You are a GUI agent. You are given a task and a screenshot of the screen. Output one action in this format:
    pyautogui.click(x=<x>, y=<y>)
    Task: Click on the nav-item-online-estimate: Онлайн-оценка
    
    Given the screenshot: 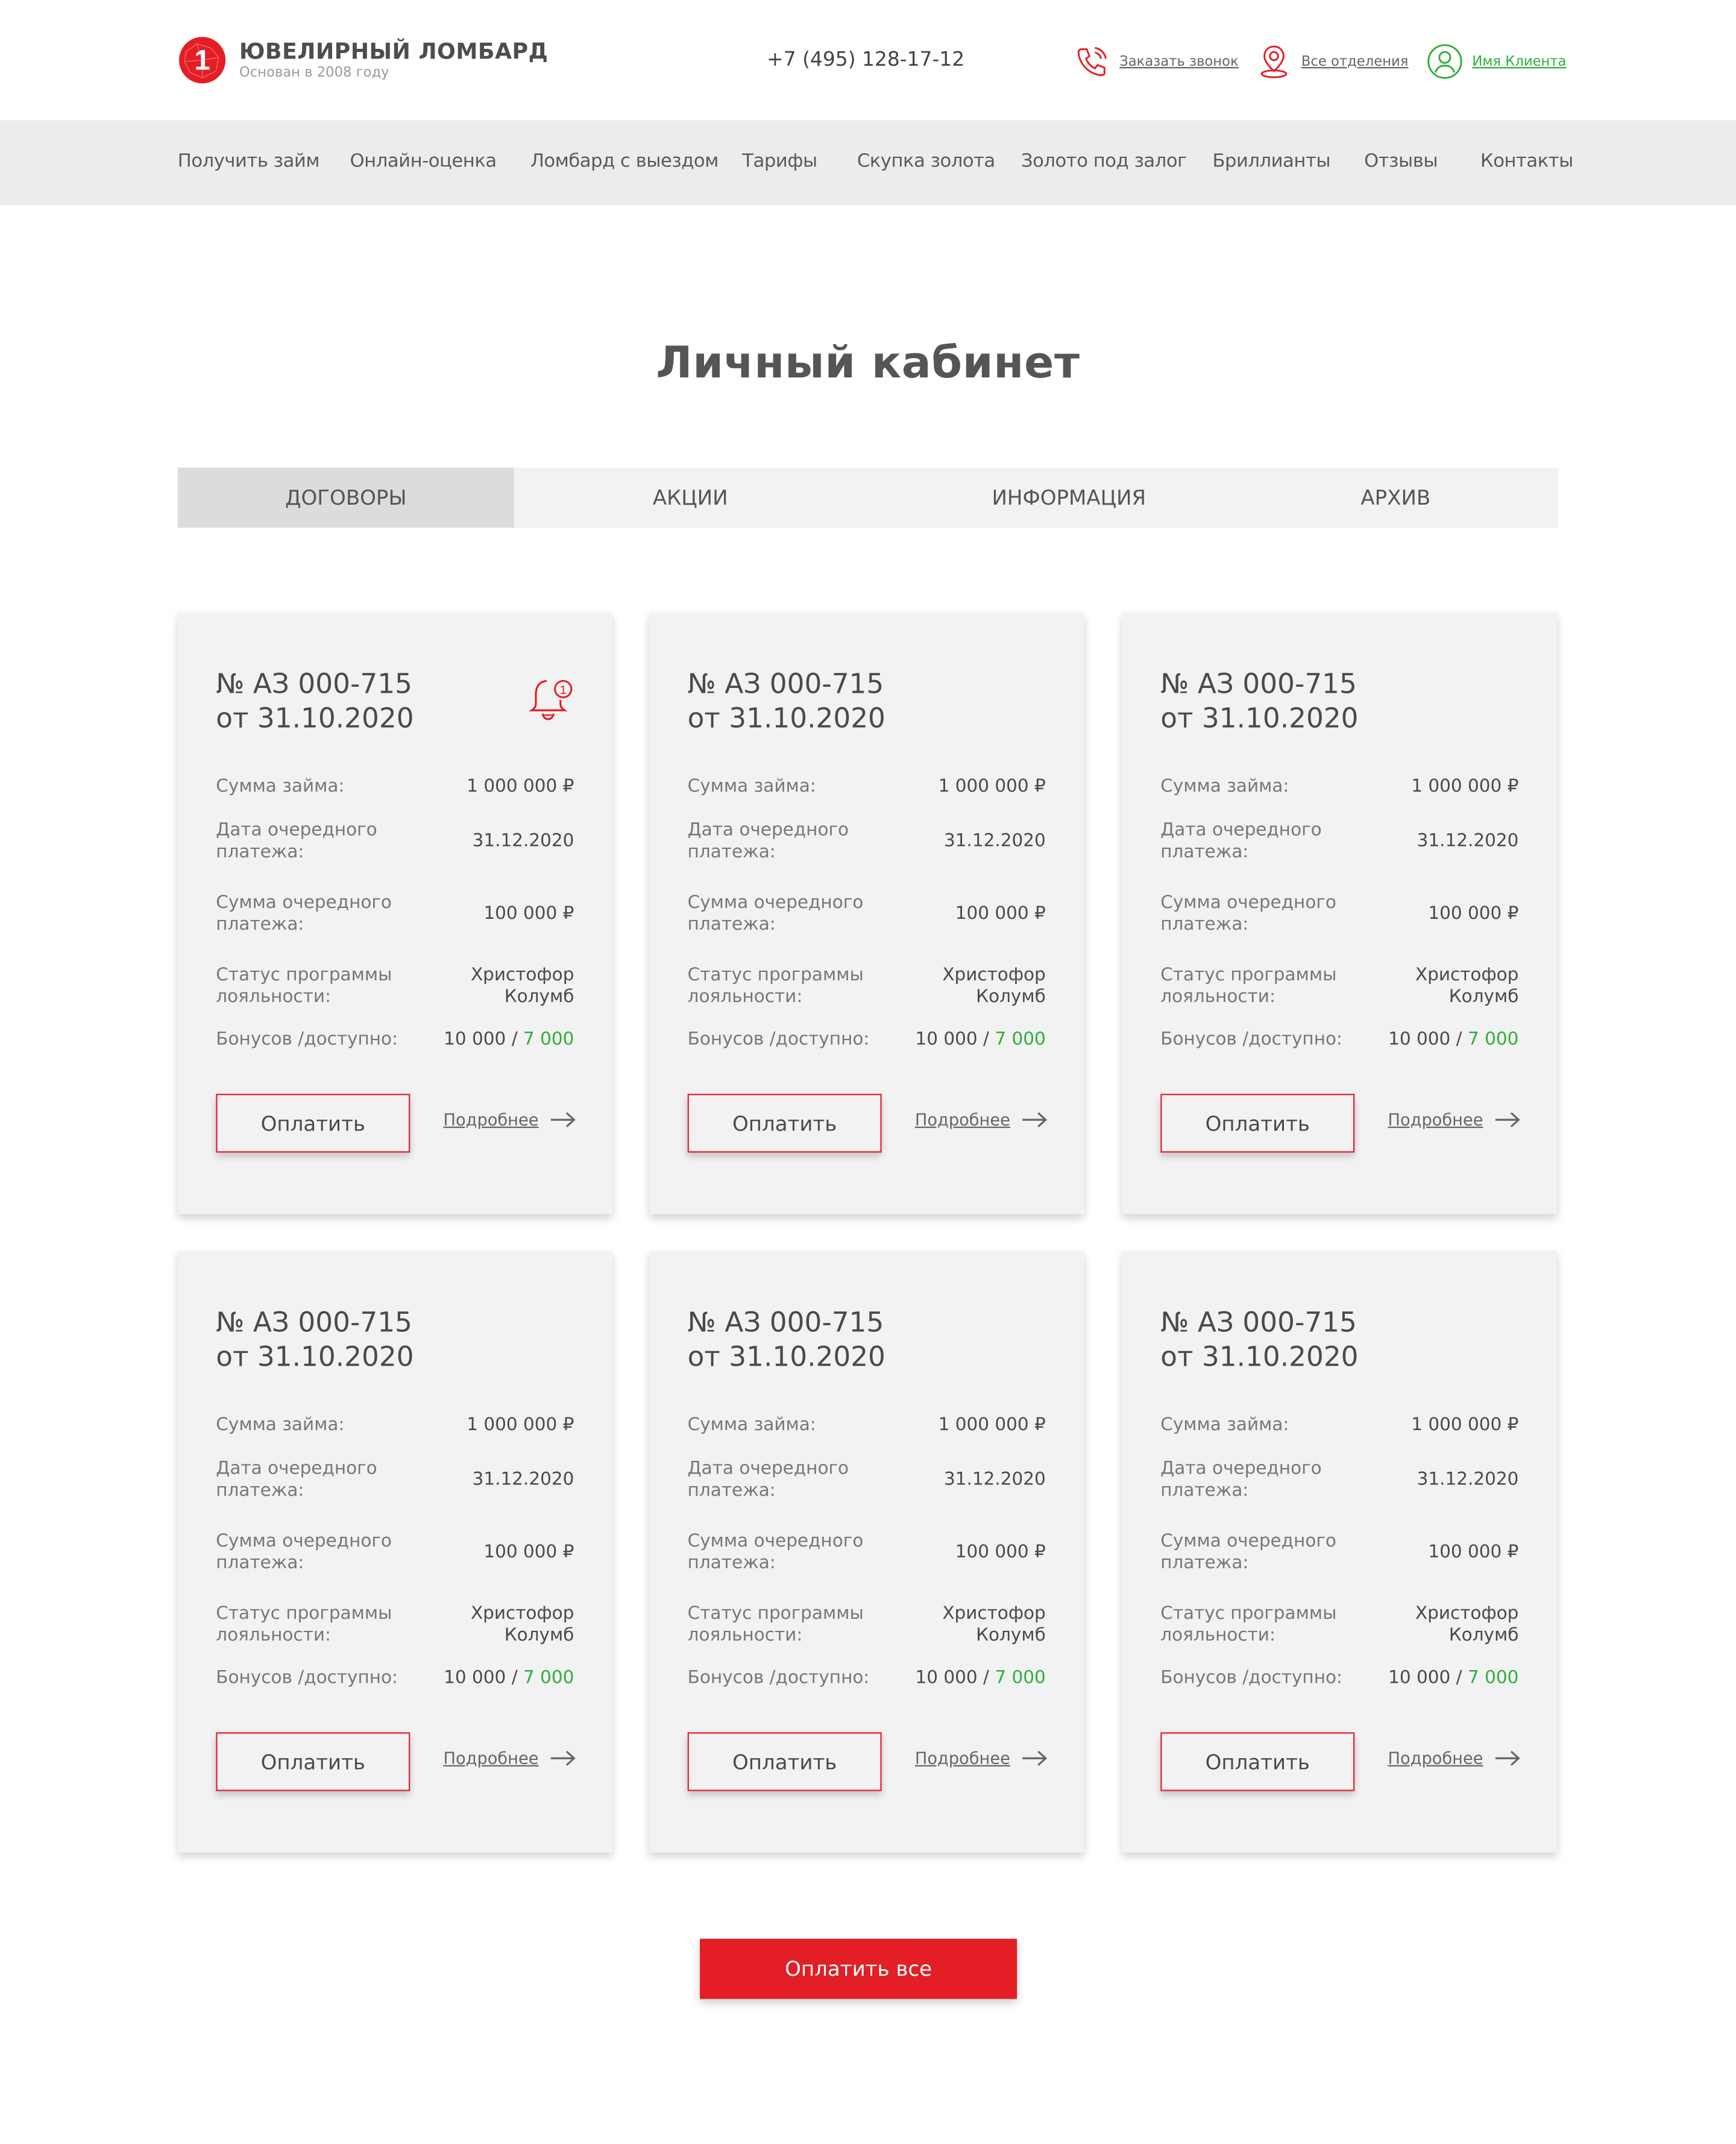 What is the action you would take?
    pyautogui.click(x=423, y=161)
    